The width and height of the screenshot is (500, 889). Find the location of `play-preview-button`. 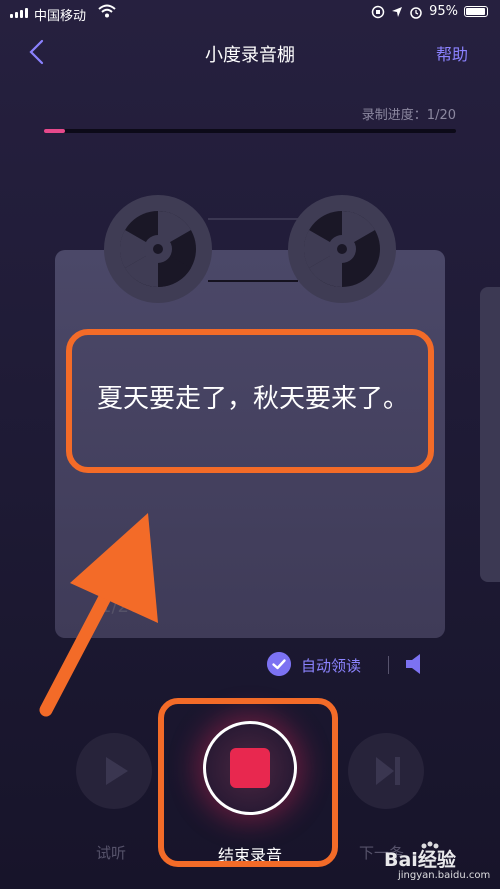

play-preview-button is located at coordinates (114, 771).